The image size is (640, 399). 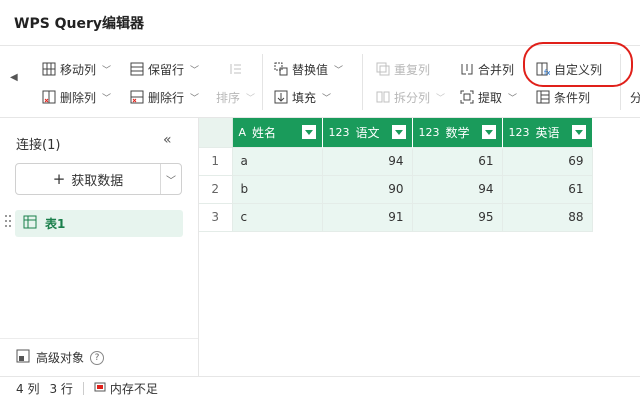 I want to click on keep-rows-label: 保留行, so click(x=166, y=69).